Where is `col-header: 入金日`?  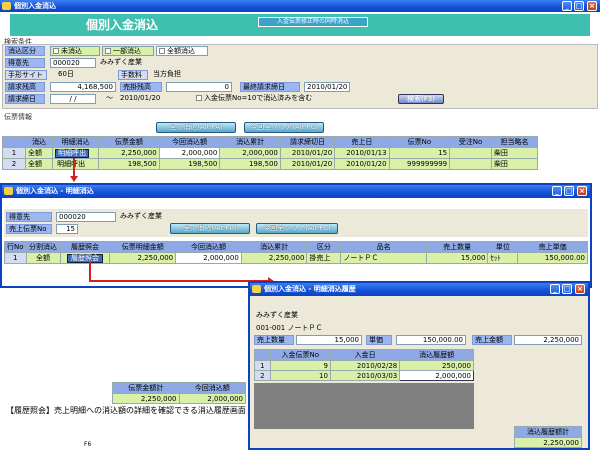
col-header: 入金日 is located at coordinates (365, 355).